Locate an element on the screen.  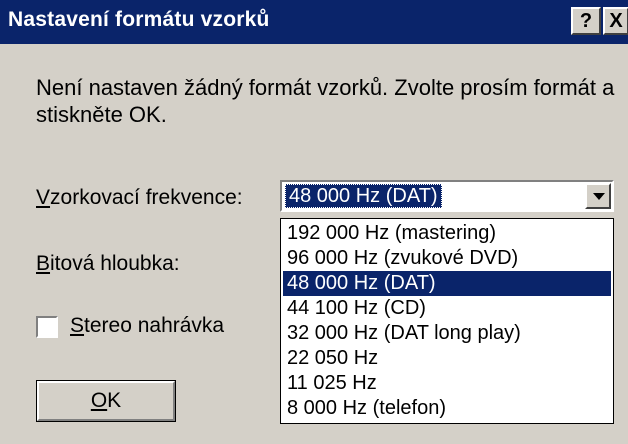
ok-button-face: OK is located at coordinates (106, 401).